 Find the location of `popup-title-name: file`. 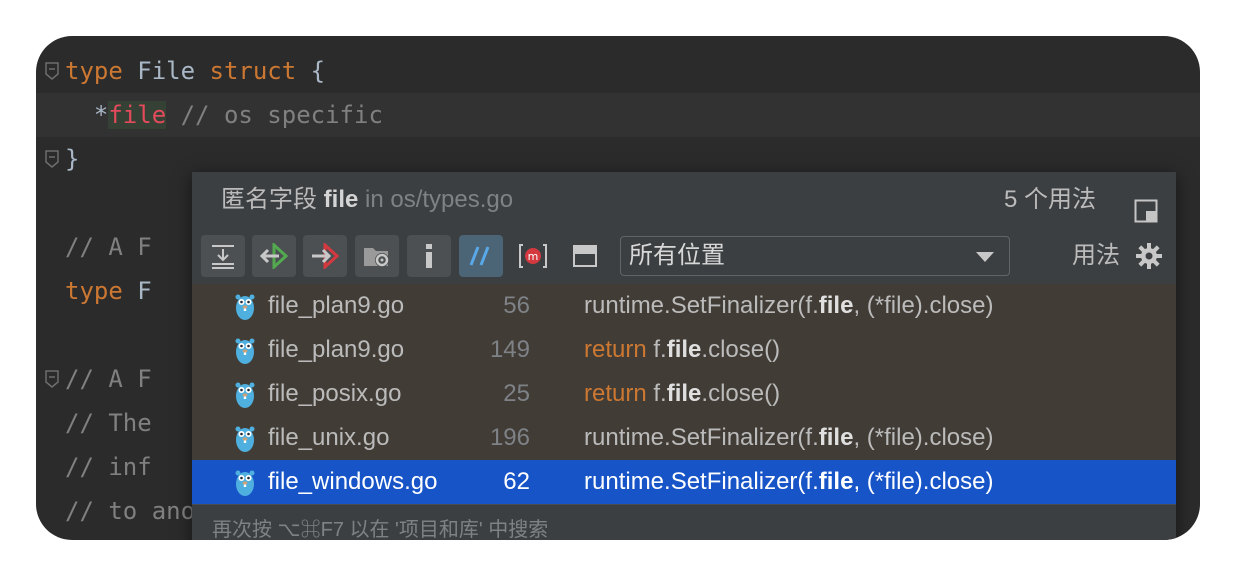

popup-title-name: file is located at coordinates (341, 199).